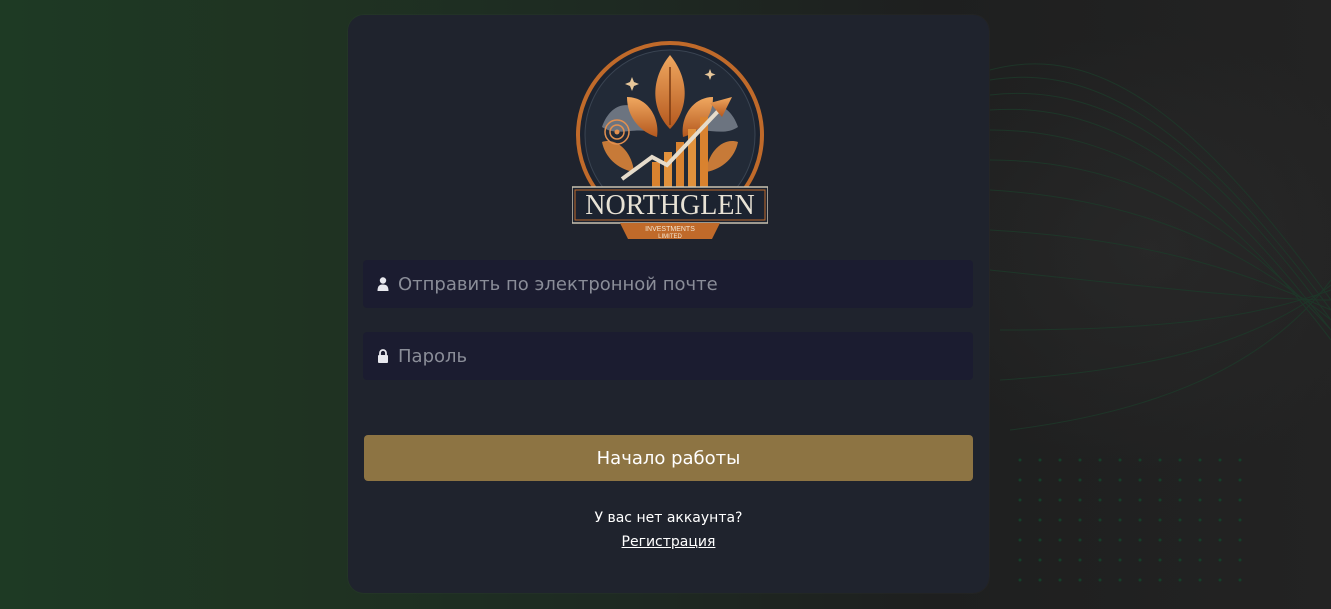  Describe the element at coordinates (383, 284) in the screenshot. I see `user-icon` at that location.